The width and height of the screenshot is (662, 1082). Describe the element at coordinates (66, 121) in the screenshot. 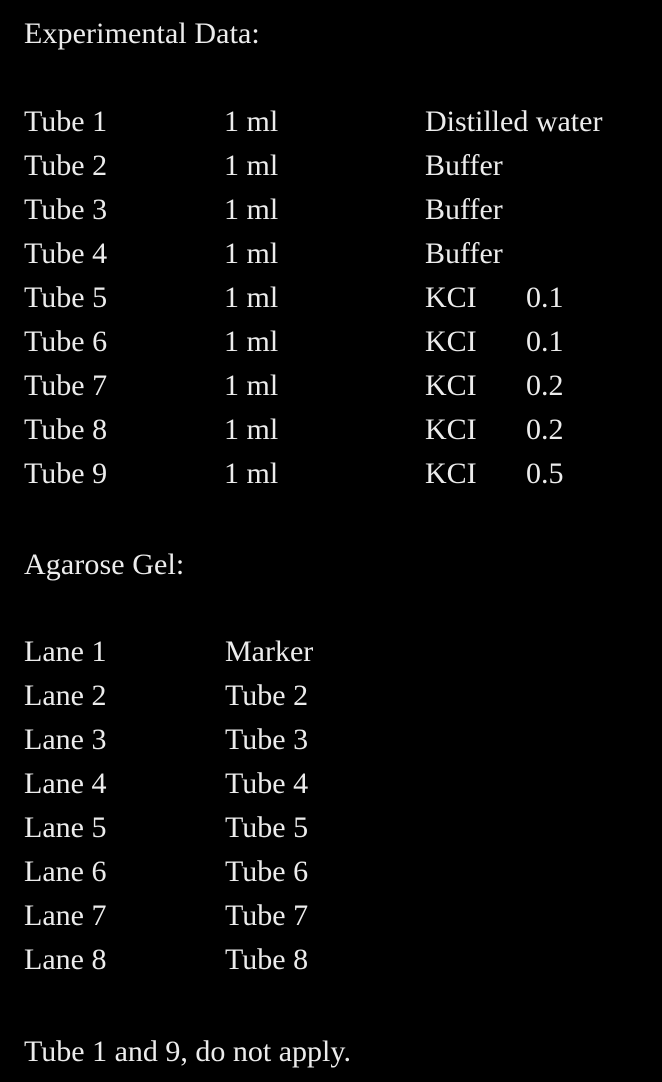

I see `tube-label: Tube 1` at that location.